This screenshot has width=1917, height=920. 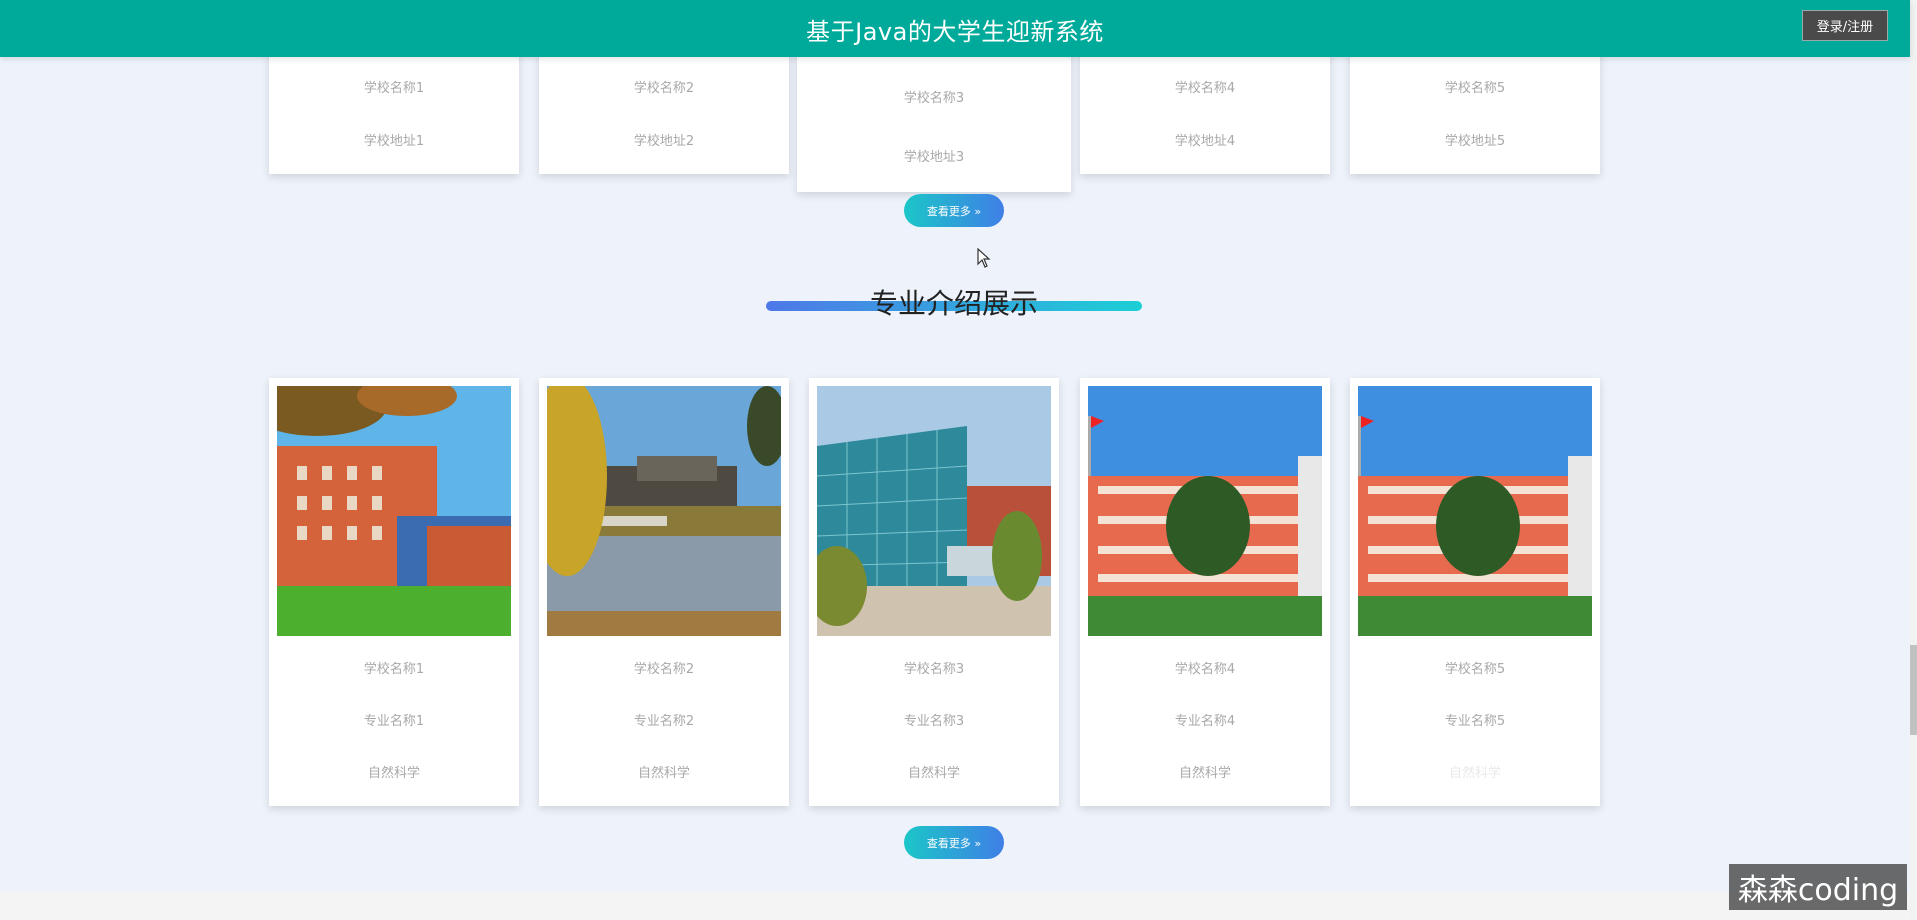 I want to click on major-name: 专业名称1, so click(x=394, y=721).